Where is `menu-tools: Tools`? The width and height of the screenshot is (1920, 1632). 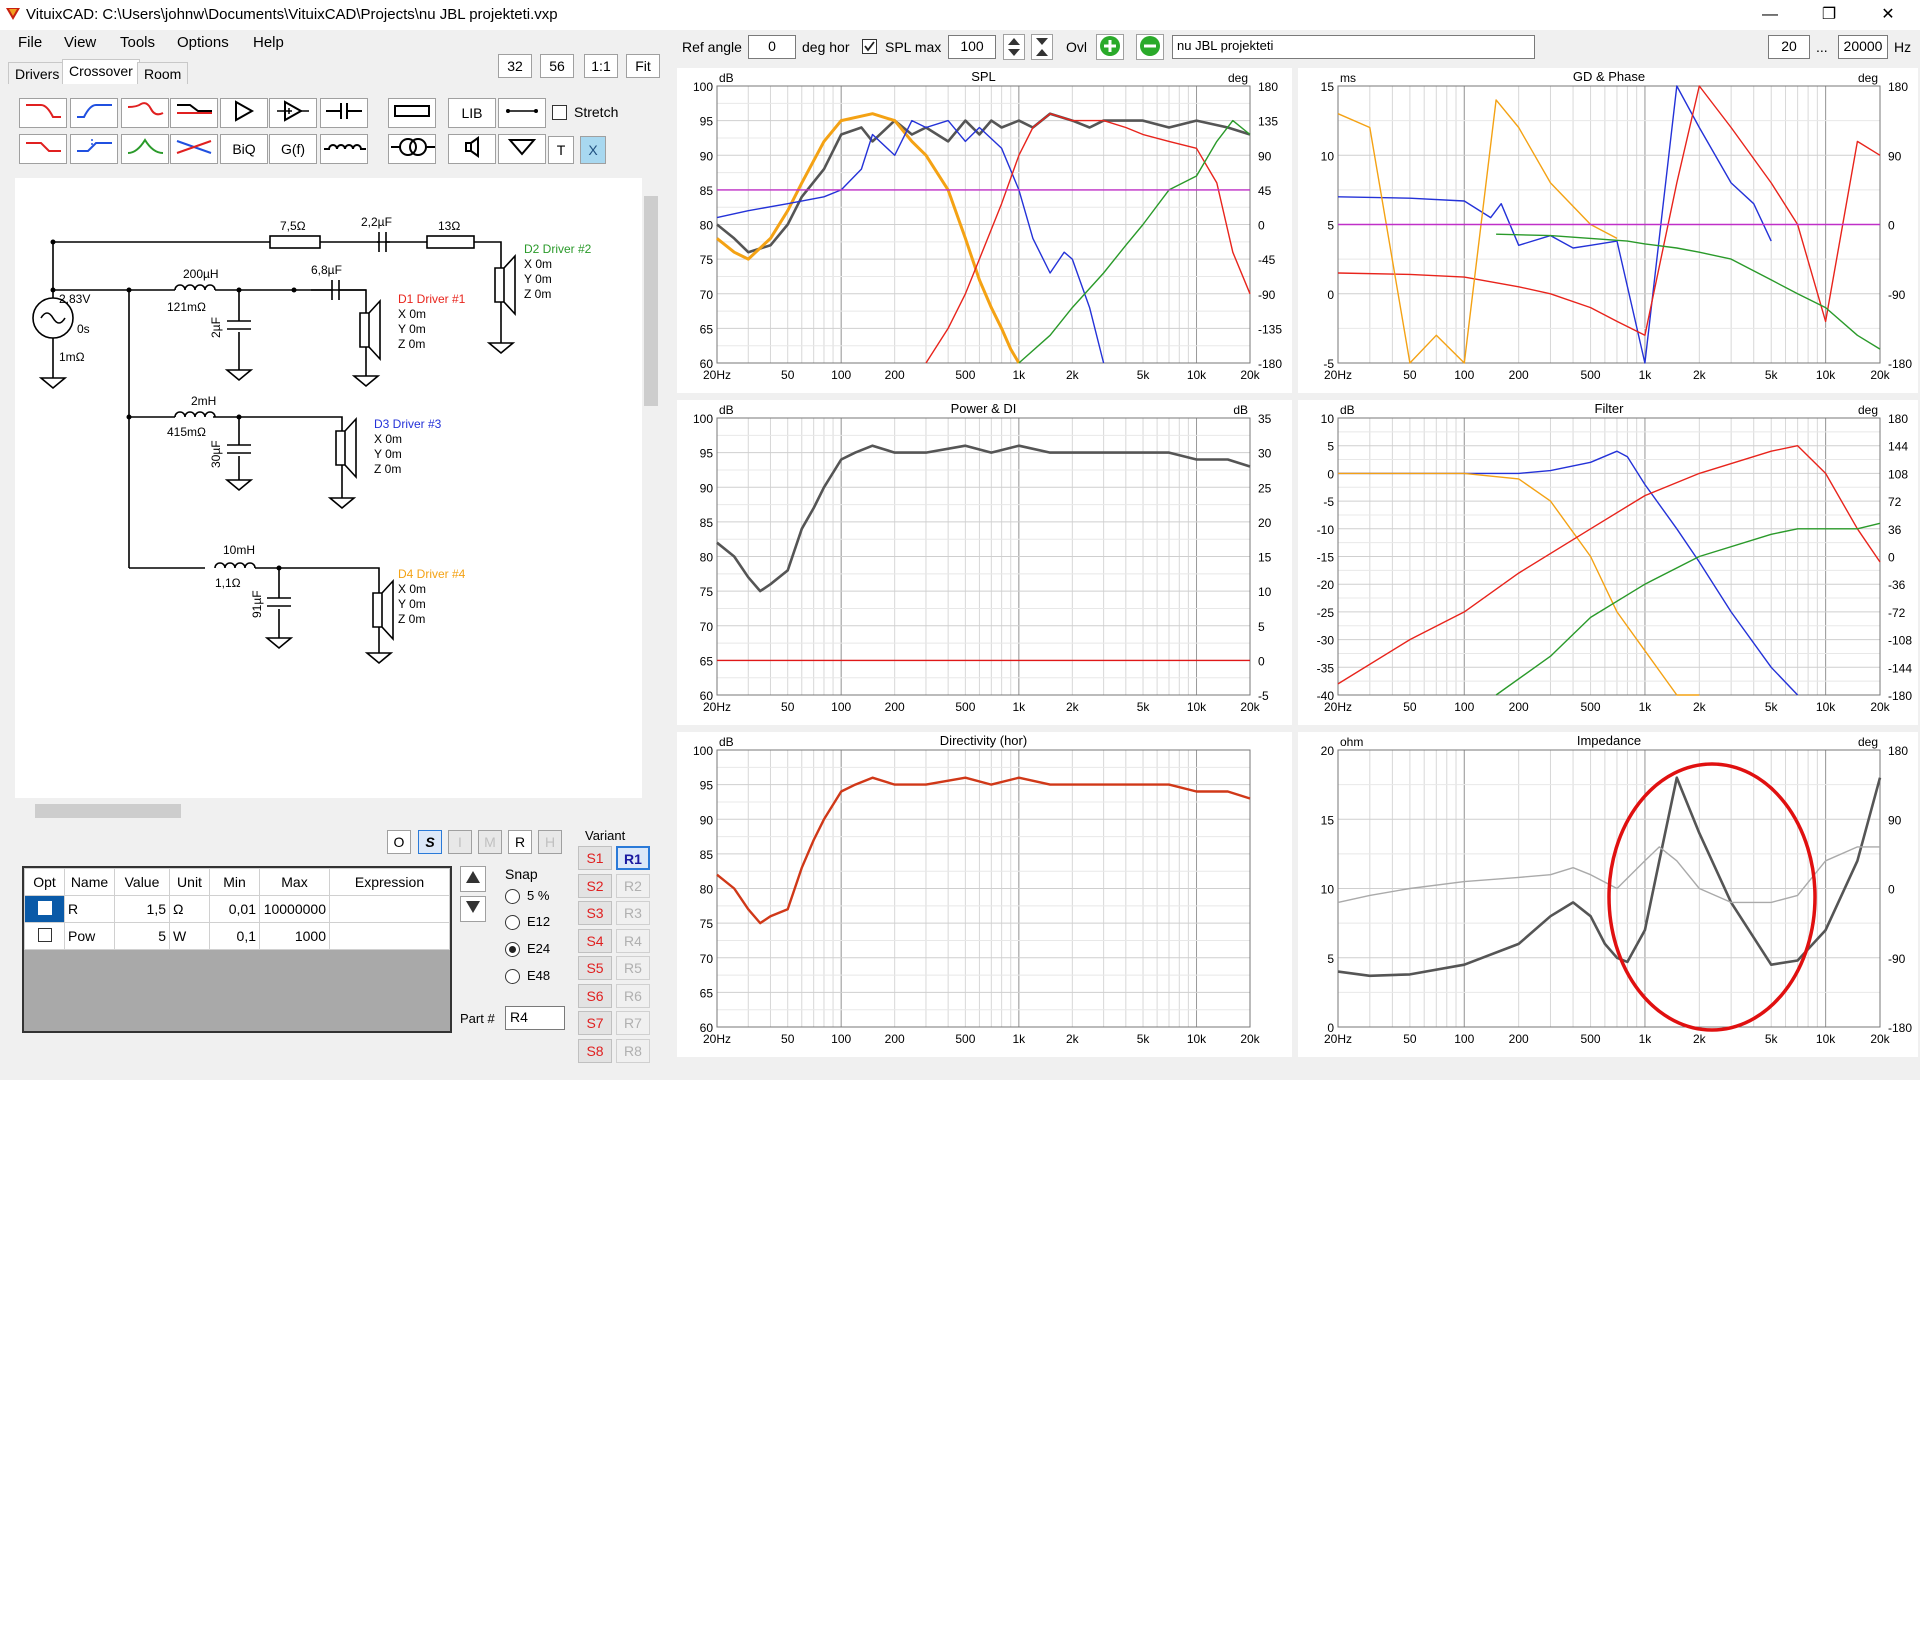 menu-tools: Tools is located at coordinates (137, 42).